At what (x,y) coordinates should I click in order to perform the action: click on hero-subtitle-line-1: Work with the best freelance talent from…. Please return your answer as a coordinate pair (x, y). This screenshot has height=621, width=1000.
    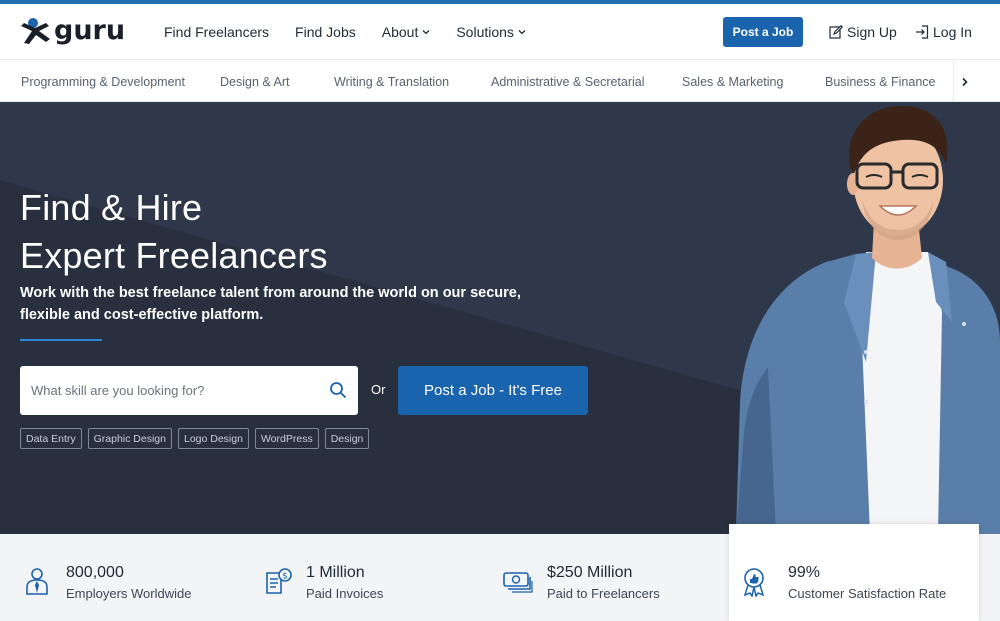
    Looking at the image, I should click on (270, 293).